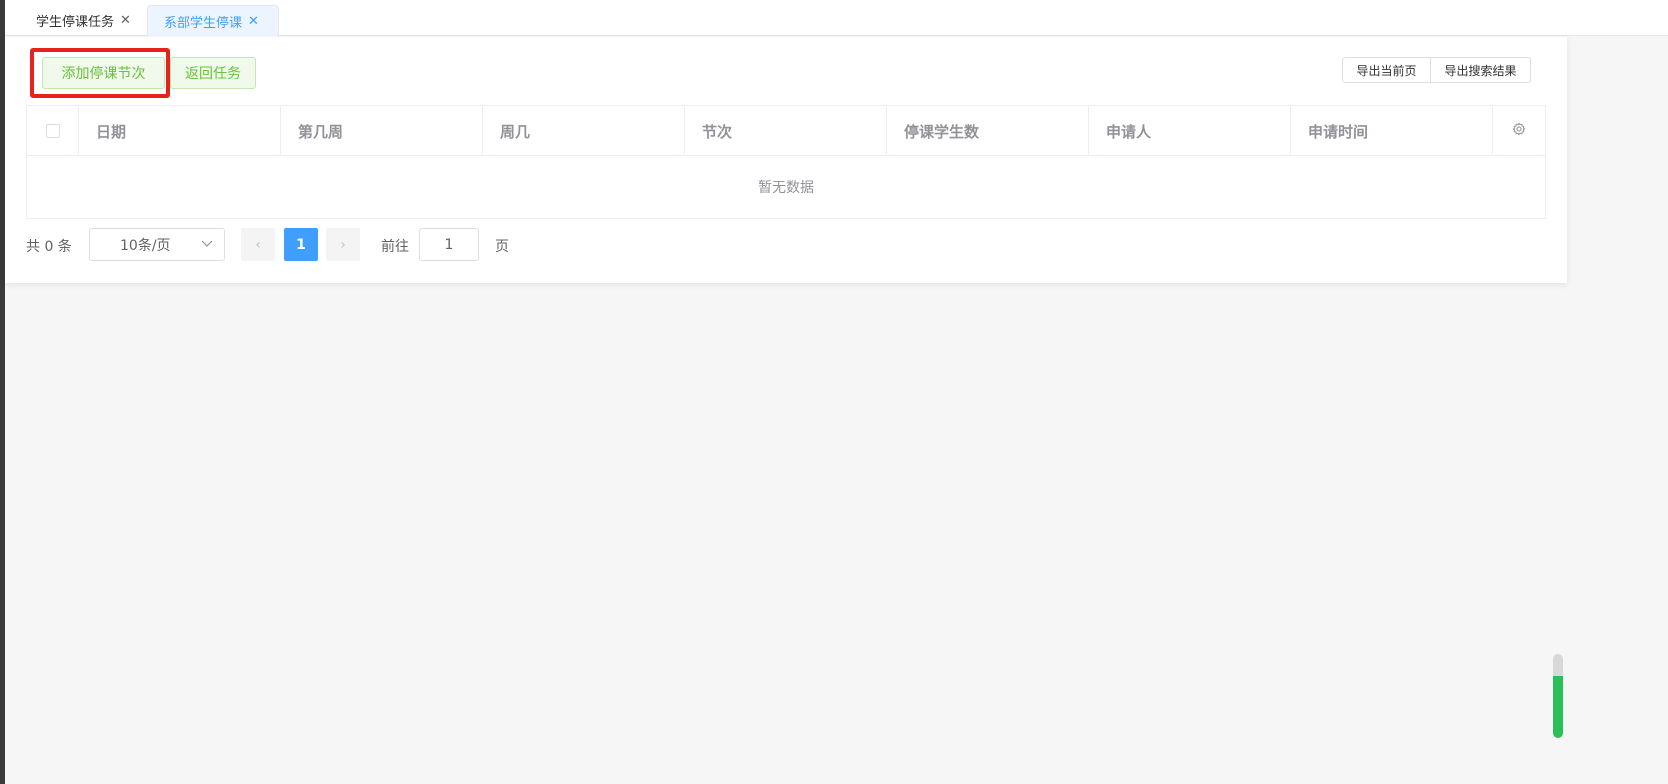 The image size is (1668, 784). I want to click on select-all-checkbox, so click(52, 131).